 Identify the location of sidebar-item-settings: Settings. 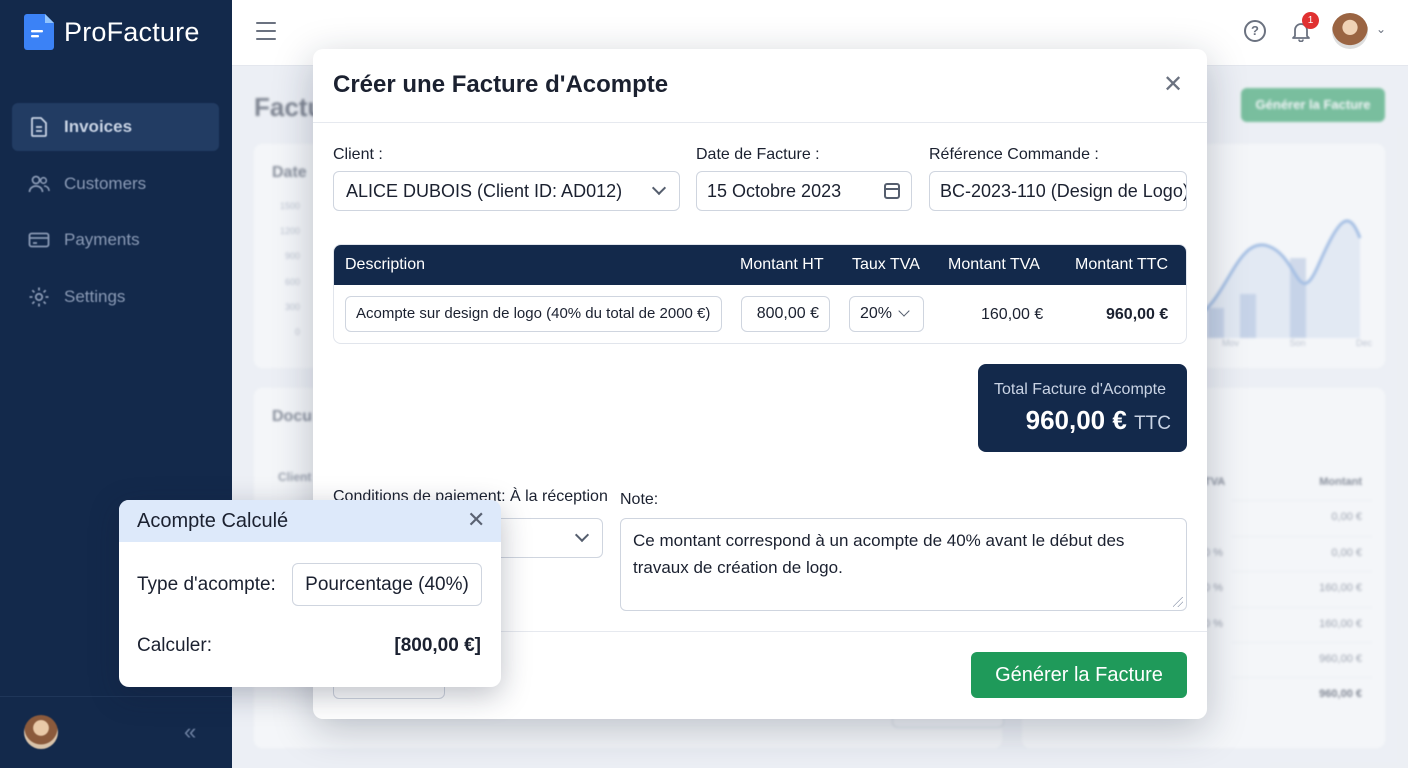
(115, 297).